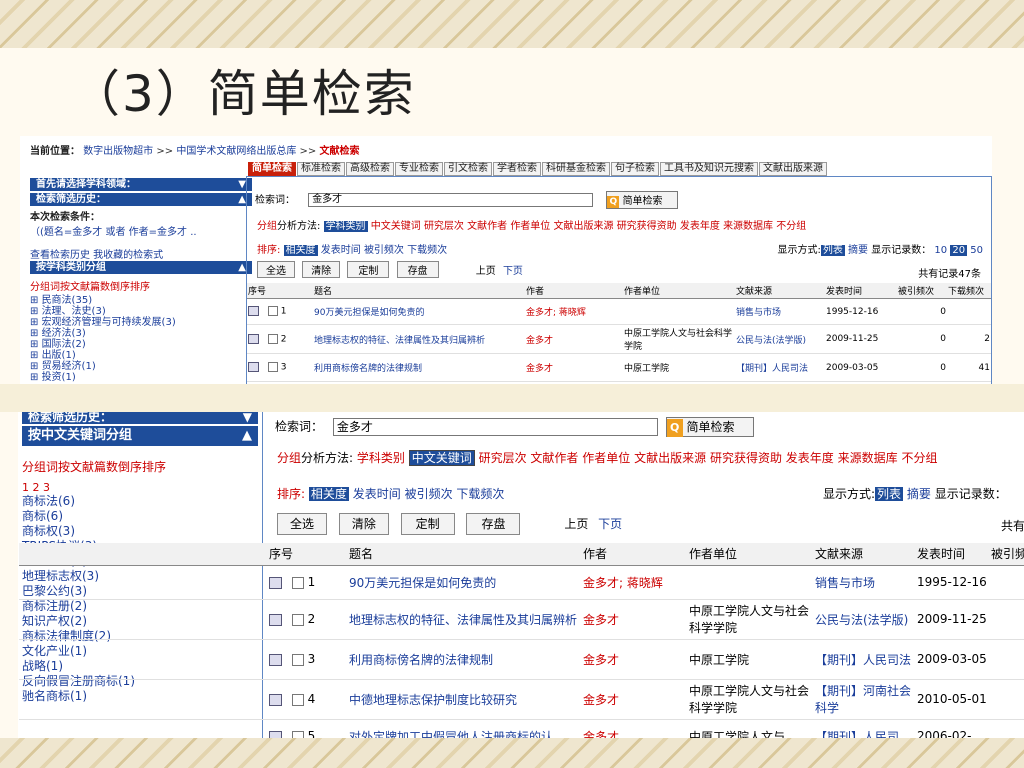 This screenshot has height=768, width=1024. I want to click on row-source: 【期刊】河南社会科学, so click(865, 699).